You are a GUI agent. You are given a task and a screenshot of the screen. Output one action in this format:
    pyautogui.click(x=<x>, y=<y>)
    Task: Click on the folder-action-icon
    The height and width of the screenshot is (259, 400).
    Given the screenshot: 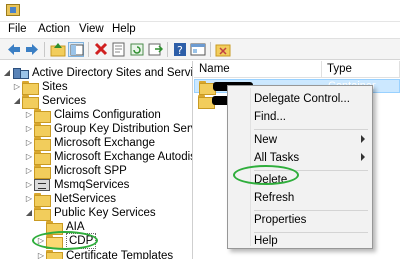 What is the action you would take?
    pyautogui.click(x=223, y=49)
    